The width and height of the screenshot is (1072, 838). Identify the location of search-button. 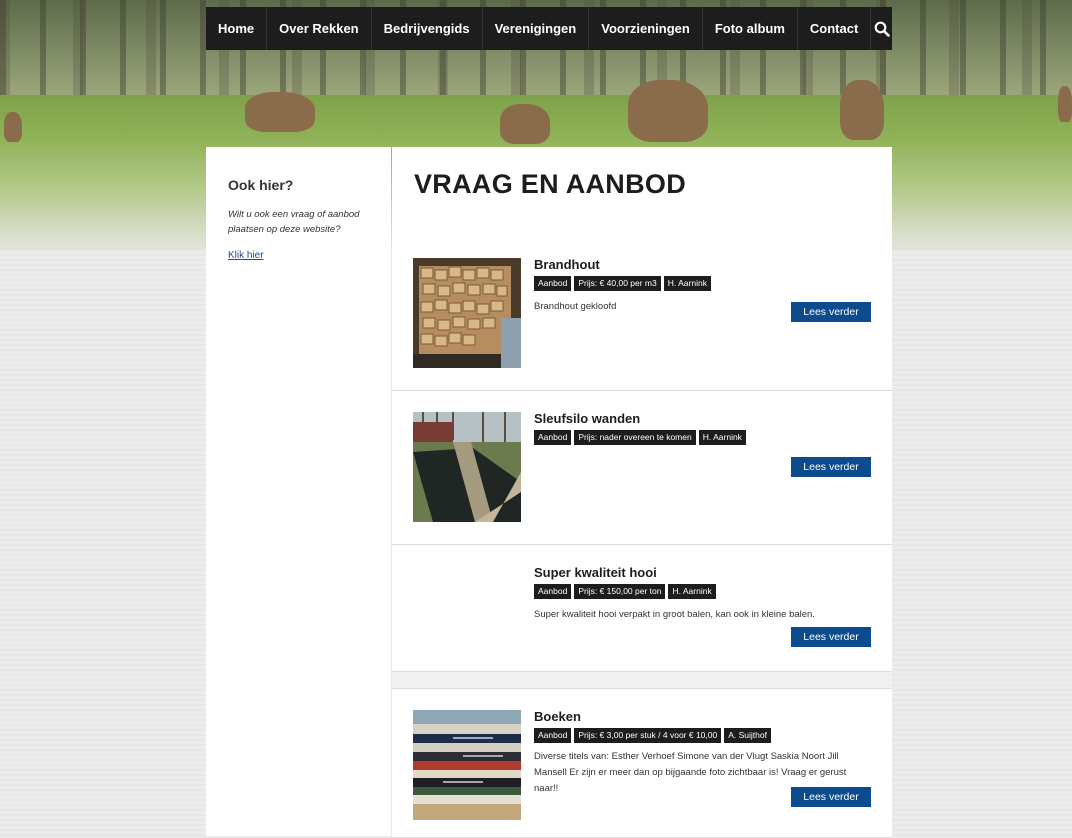
(881, 28).